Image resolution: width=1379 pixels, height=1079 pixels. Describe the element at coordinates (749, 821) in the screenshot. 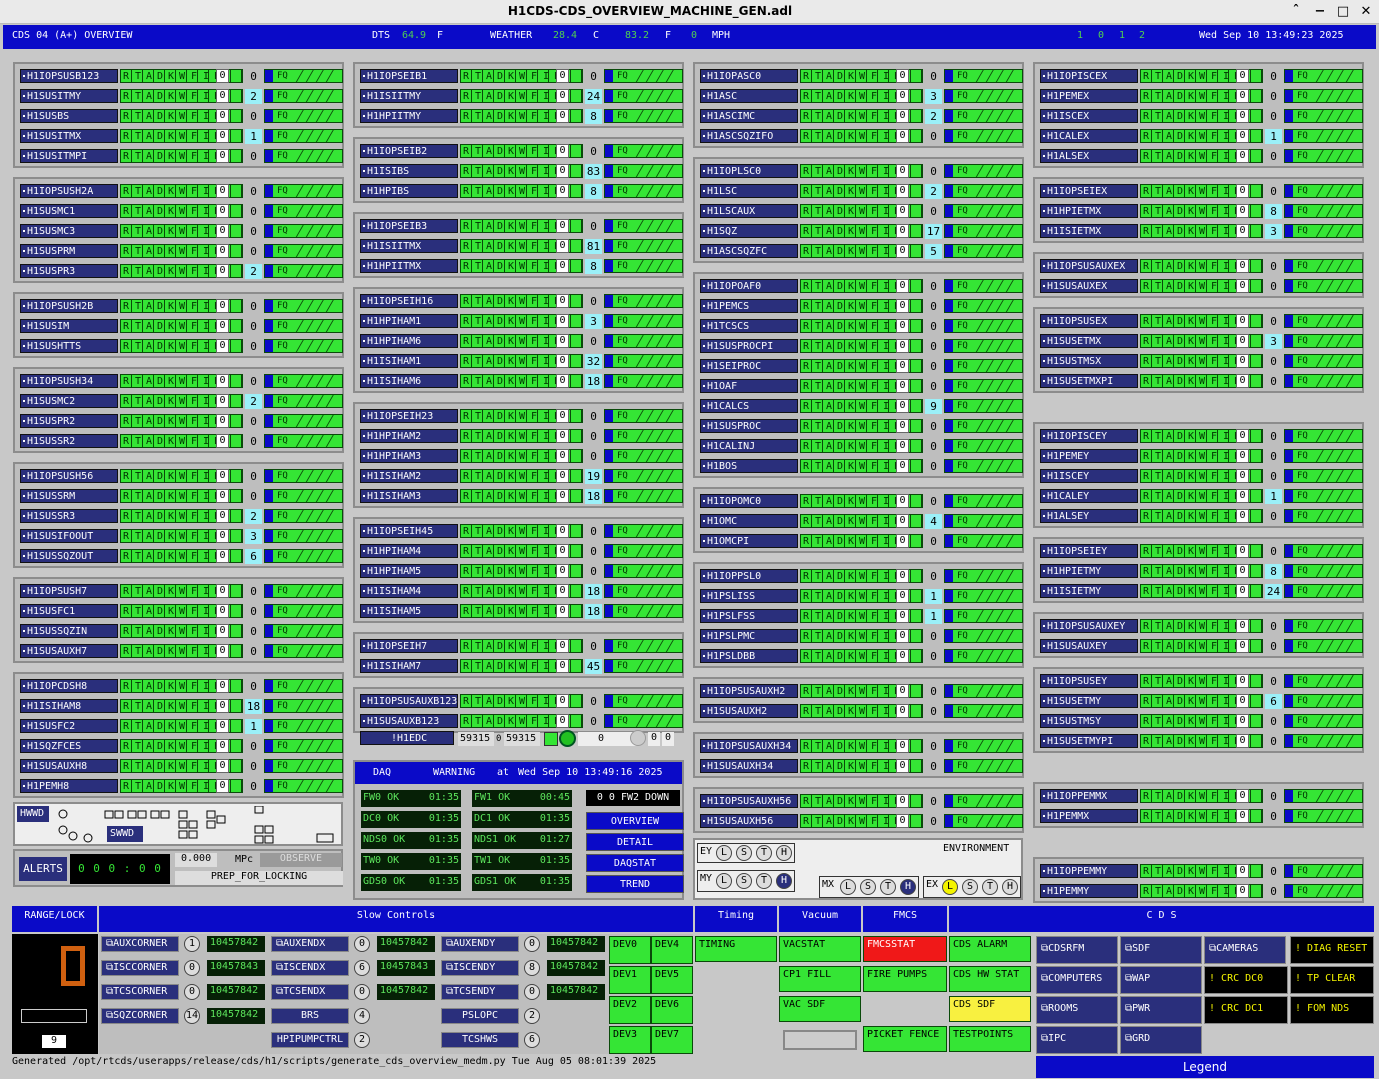

I see `model-name-button: H1SUSAUXH56` at that location.